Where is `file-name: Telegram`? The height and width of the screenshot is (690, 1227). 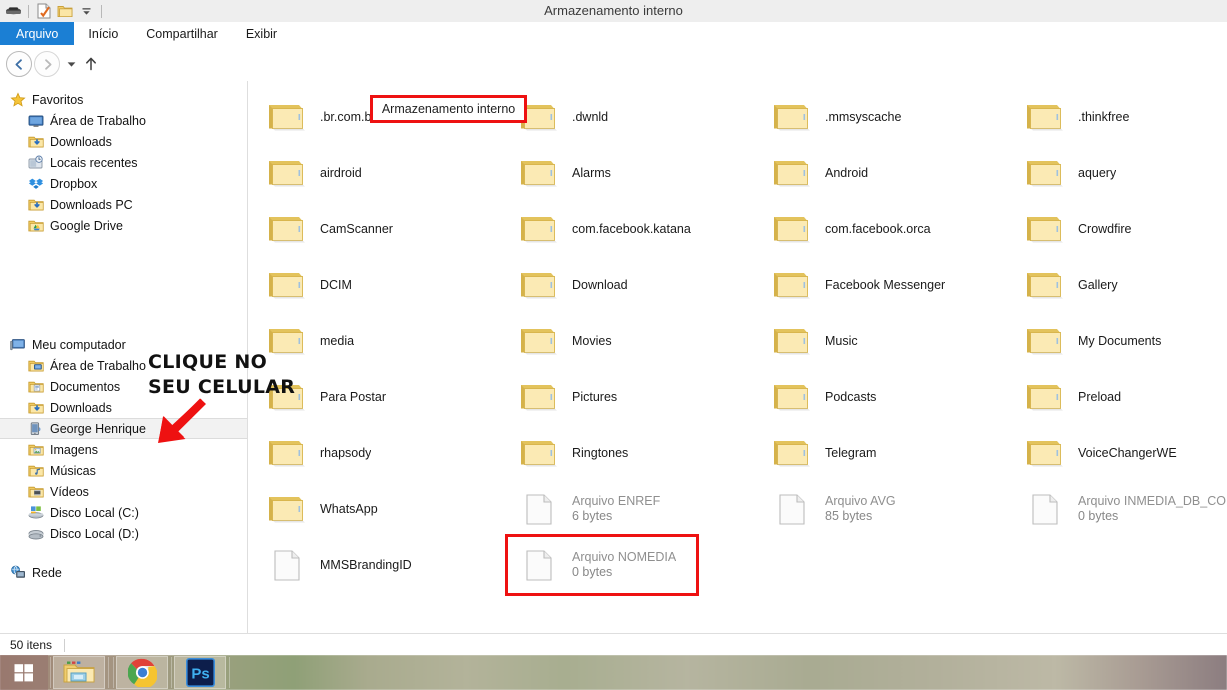
file-name: Telegram is located at coordinates (851, 452).